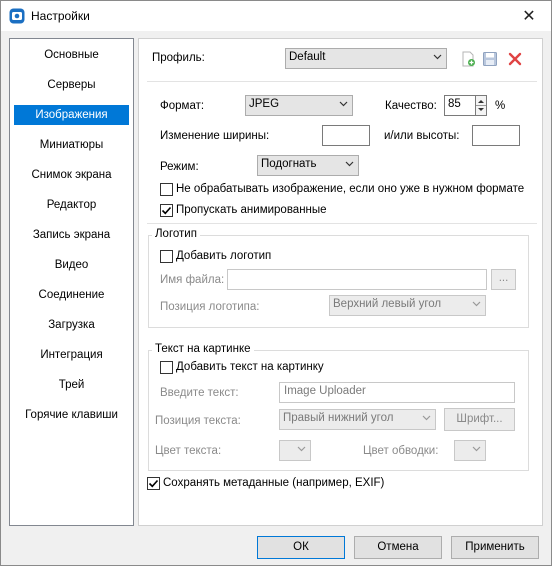 The width and height of the screenshot is (552, 566). I want to click on keep-metadata-label: Сохранять метаданные (например, EXIF), so click(274, 483).